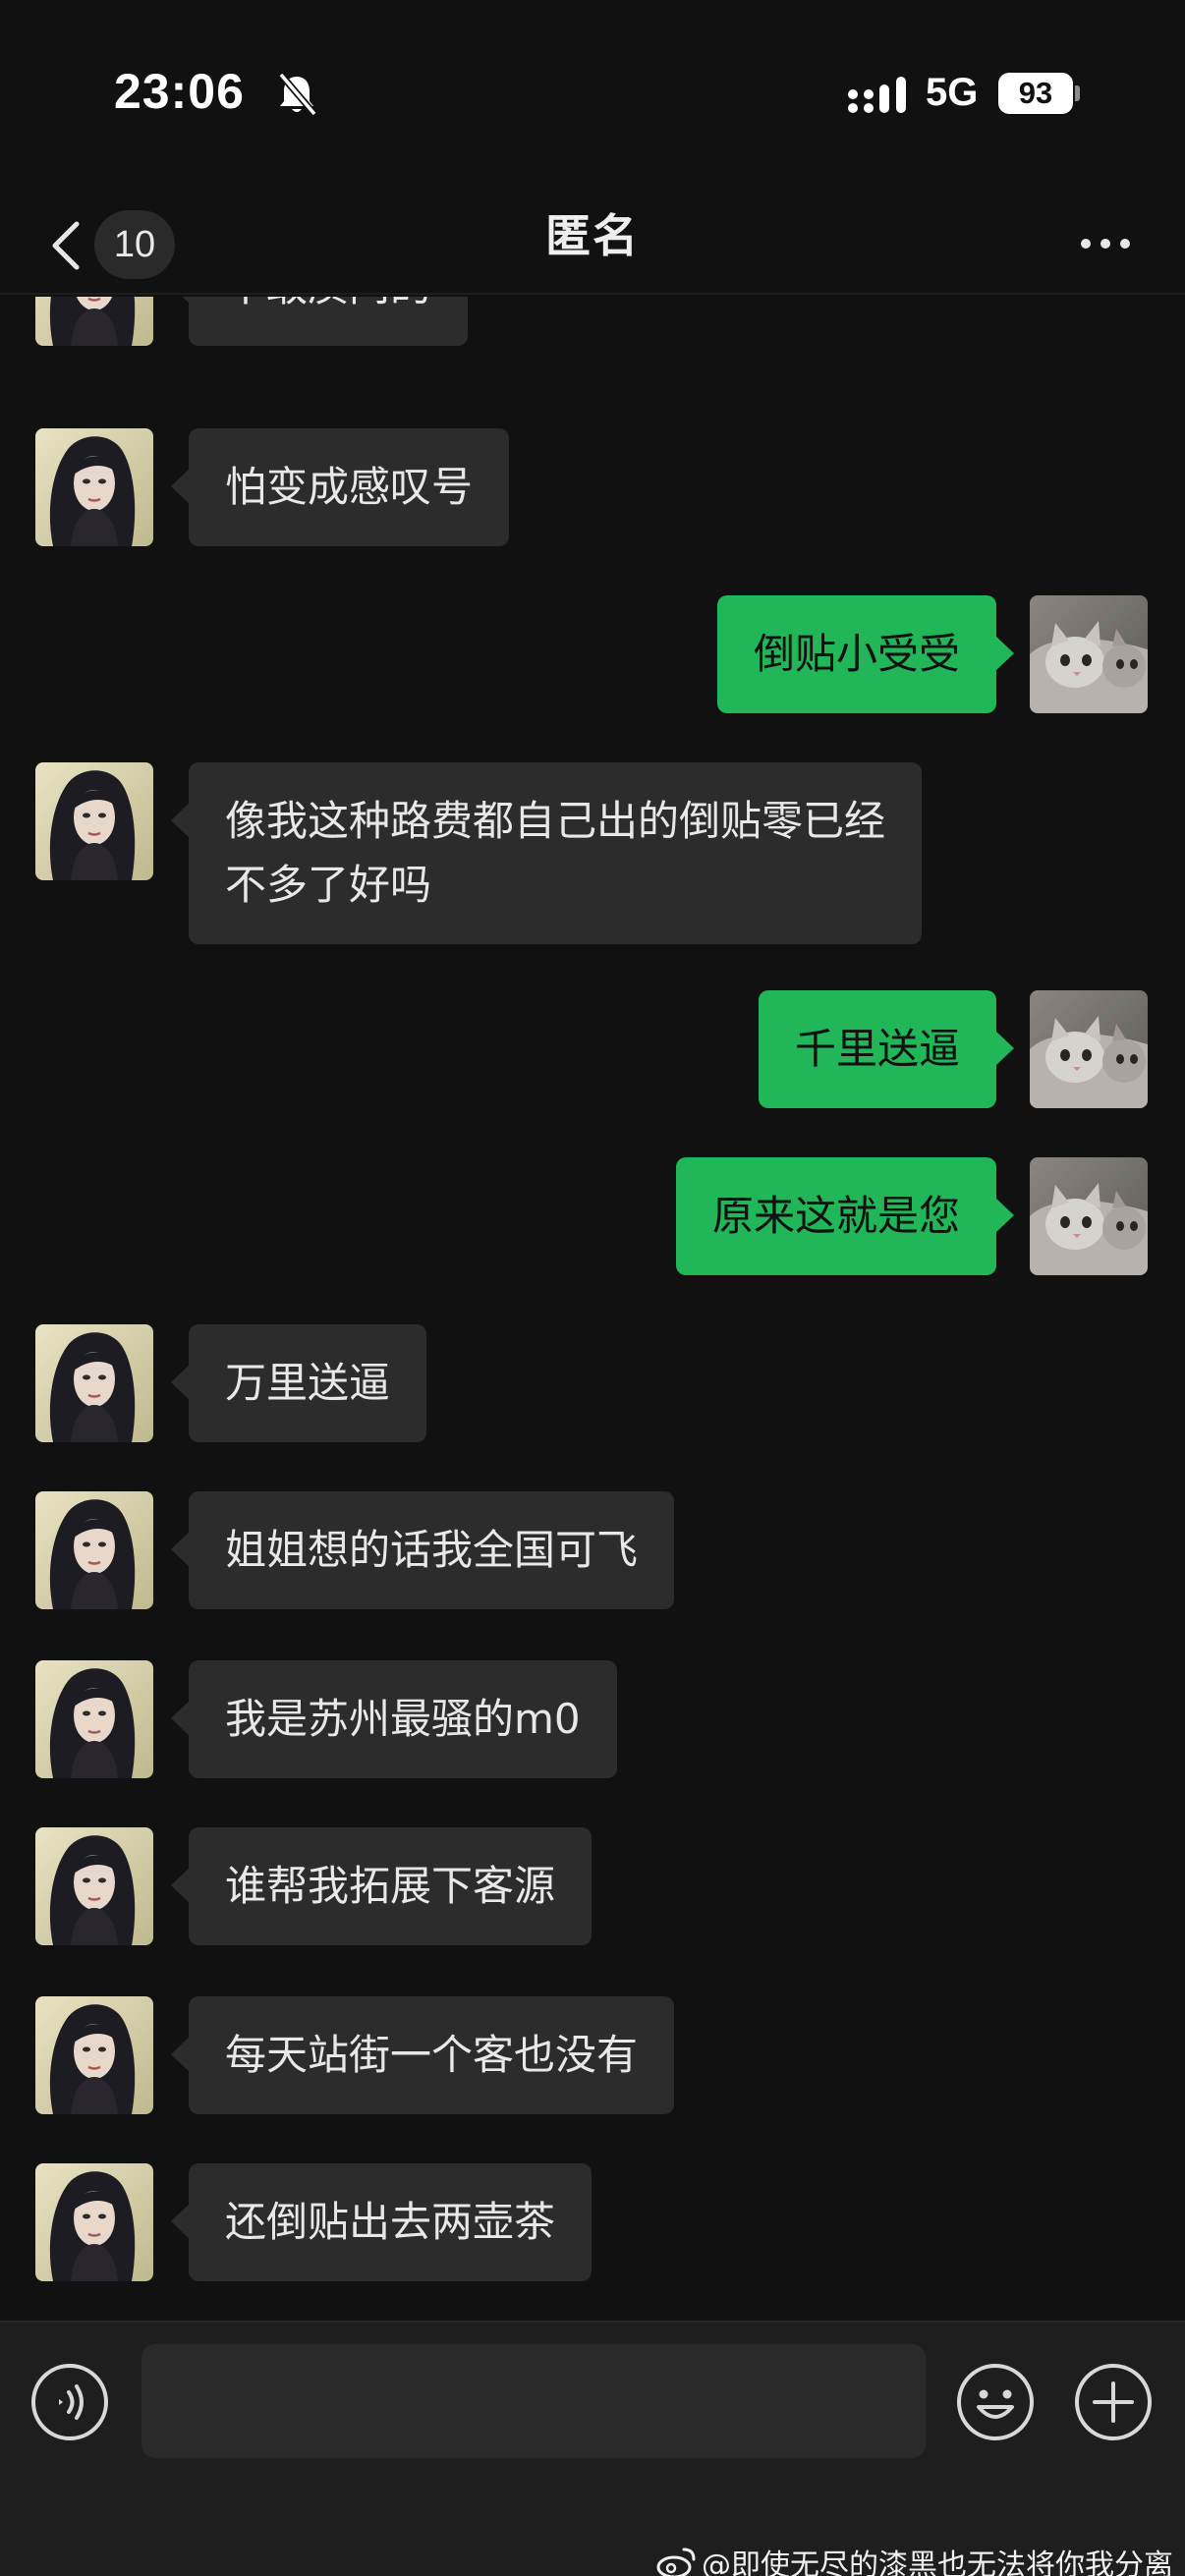  What do you see at coordinates (69, 2402) in the screenshot?
I see `voice-input-button` at bounding box center [69, 2402].